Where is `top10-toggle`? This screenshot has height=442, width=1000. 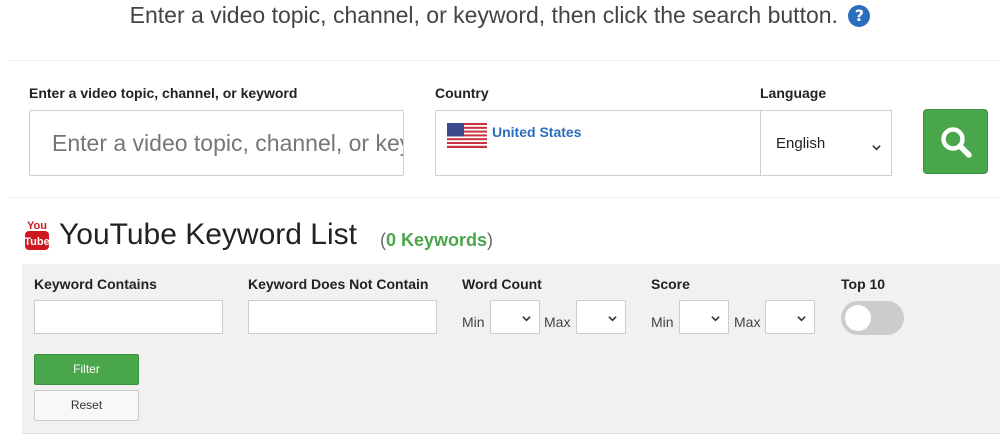 top10-toggle is located at coordinates (872, 318).